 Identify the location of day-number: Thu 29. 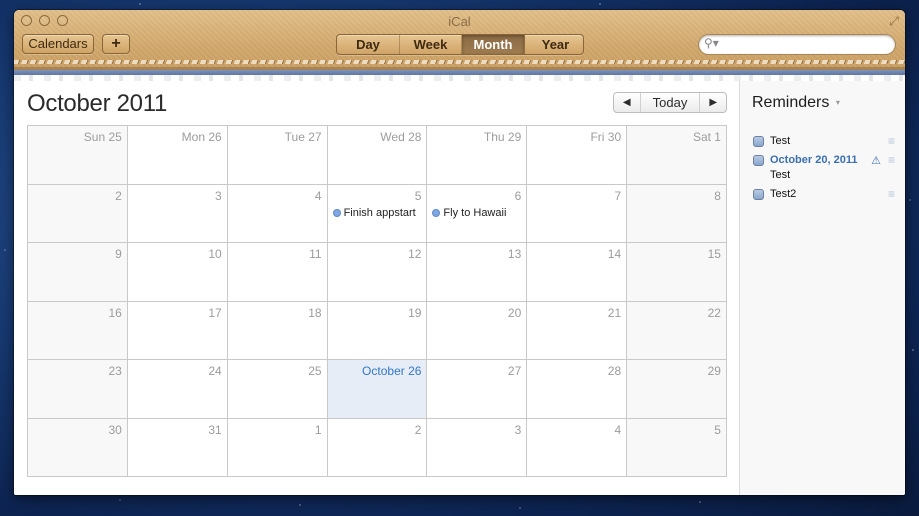
(502, 137).